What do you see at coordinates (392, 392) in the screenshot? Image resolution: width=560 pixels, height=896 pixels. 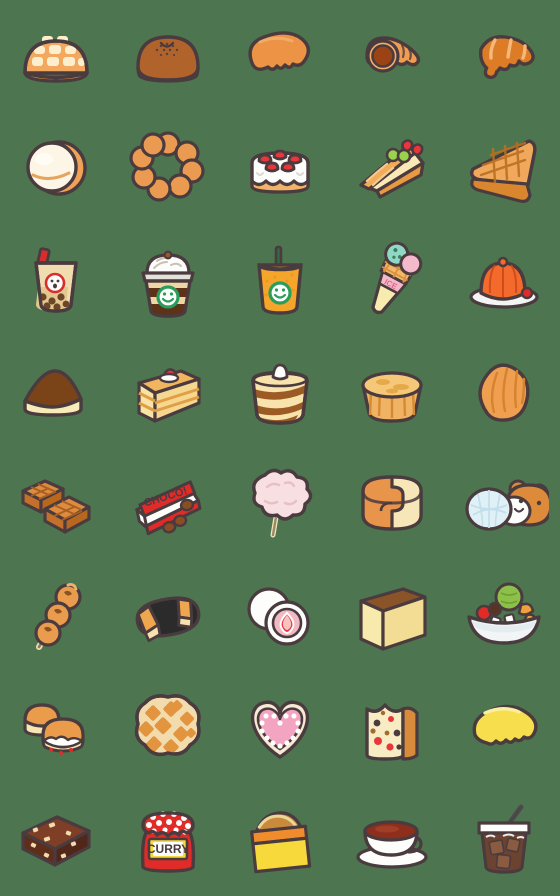 I see `sticker-egg-tart: Egg tart` at bounding box center [392, 392].